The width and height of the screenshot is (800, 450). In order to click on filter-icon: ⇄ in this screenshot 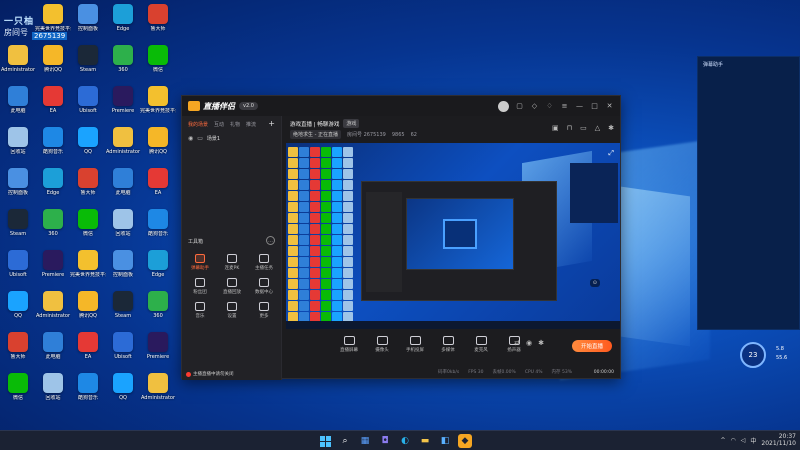, I will do `click(517, 343)`.